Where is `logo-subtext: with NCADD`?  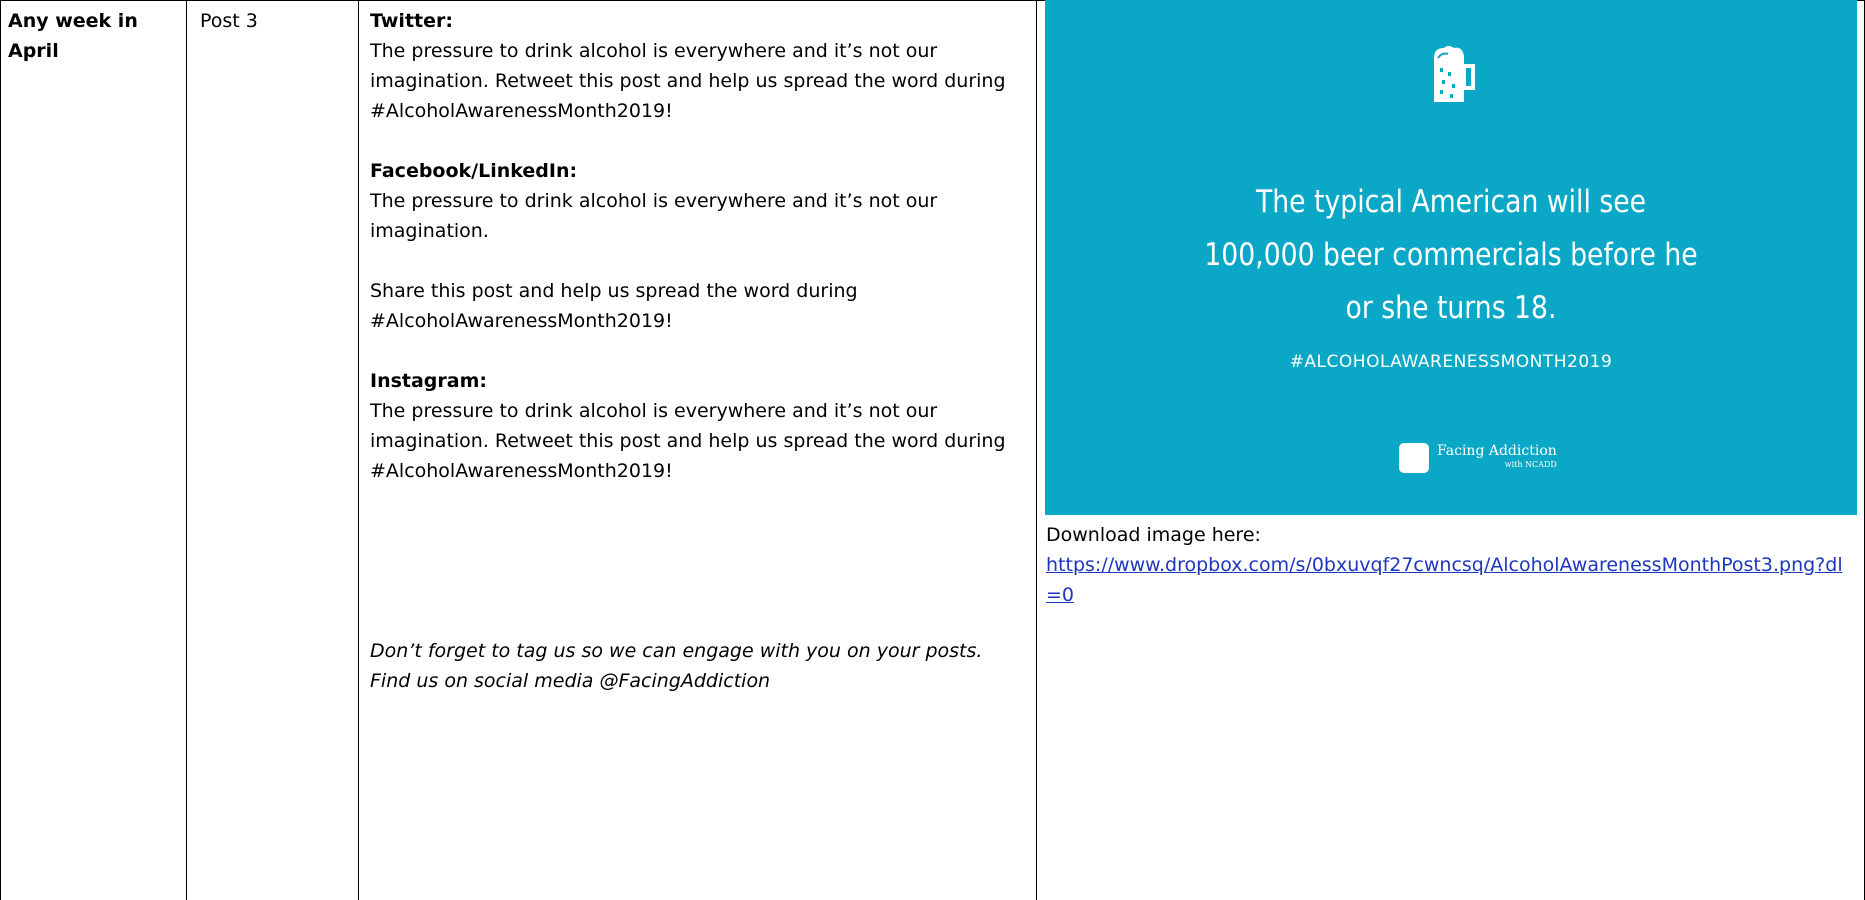 logo-subtext: with NCADD is located at coordinates (1530, 464).